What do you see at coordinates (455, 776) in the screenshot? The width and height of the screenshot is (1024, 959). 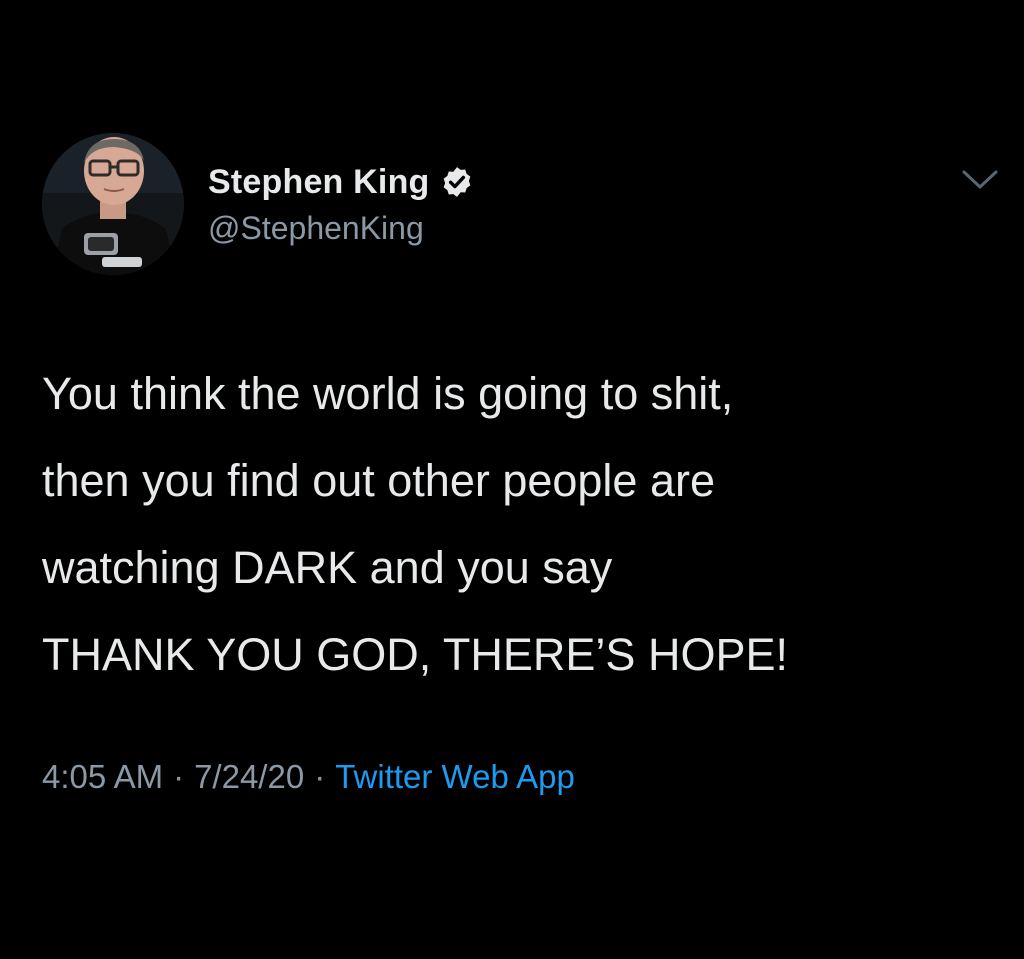 I see `tweet-source-link: Twitter Web App` at bounding box center [455, 776].